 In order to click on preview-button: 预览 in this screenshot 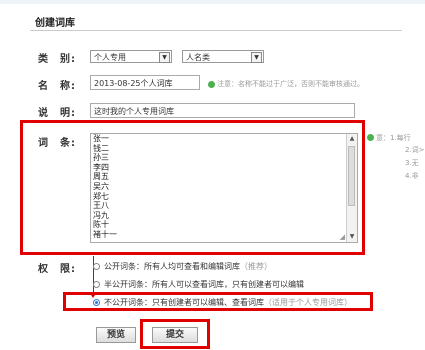, I will do `click(116, 335)`.